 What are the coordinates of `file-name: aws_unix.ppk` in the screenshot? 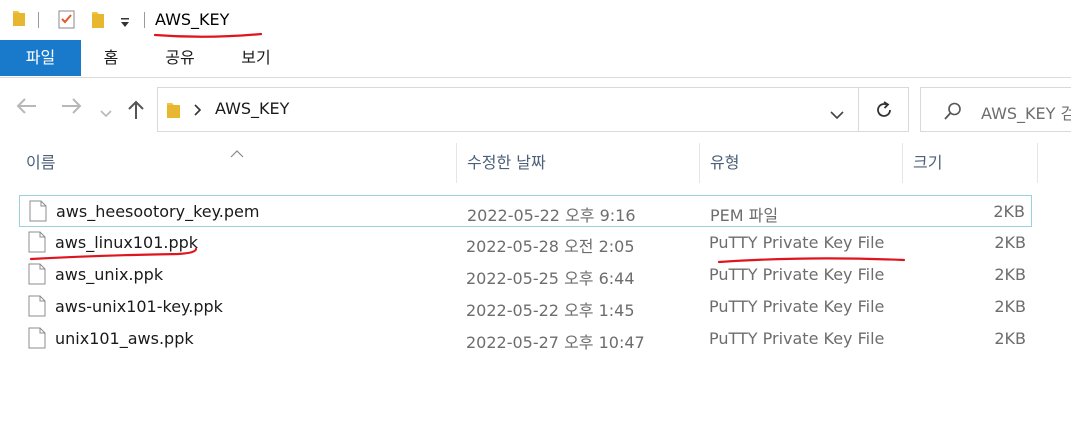 It's located at (109, 274).